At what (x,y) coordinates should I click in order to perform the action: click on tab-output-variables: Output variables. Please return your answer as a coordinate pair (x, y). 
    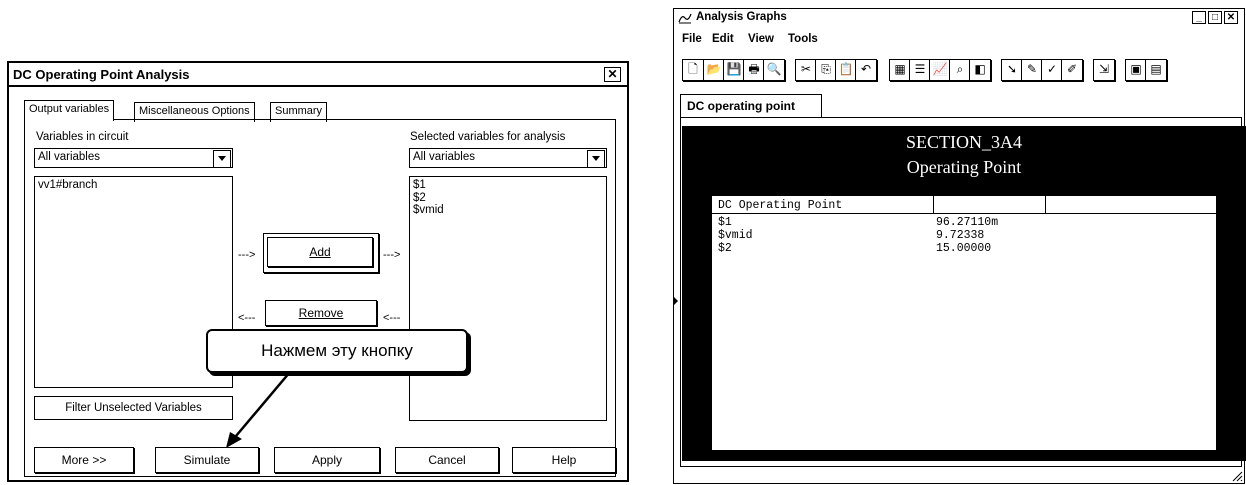
    Looking at the image, I should click on (69, 110).